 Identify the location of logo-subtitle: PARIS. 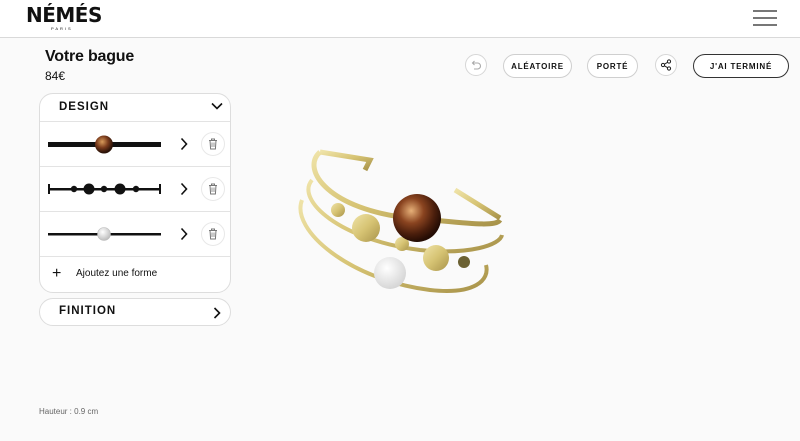
(62, 28).